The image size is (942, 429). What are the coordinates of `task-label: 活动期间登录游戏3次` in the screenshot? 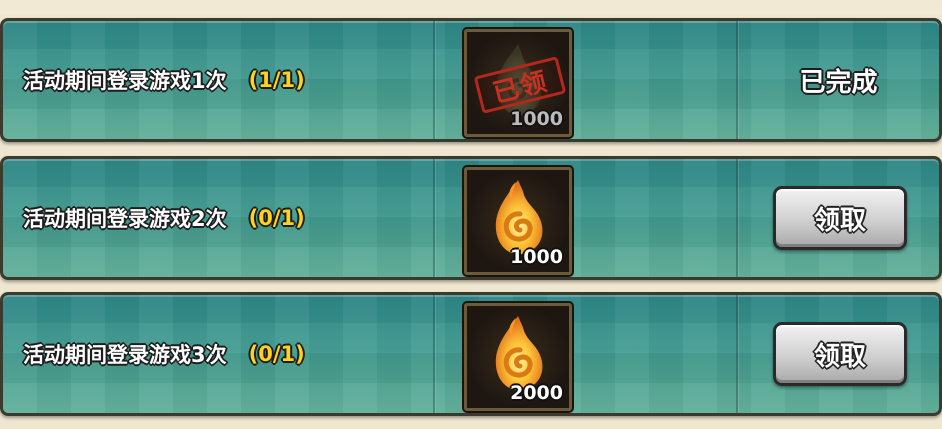 It's located at (125, 355).